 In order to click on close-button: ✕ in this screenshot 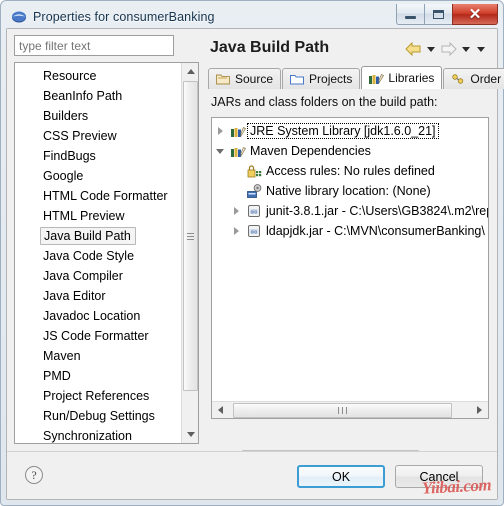, I will do `click(475, 14)`.